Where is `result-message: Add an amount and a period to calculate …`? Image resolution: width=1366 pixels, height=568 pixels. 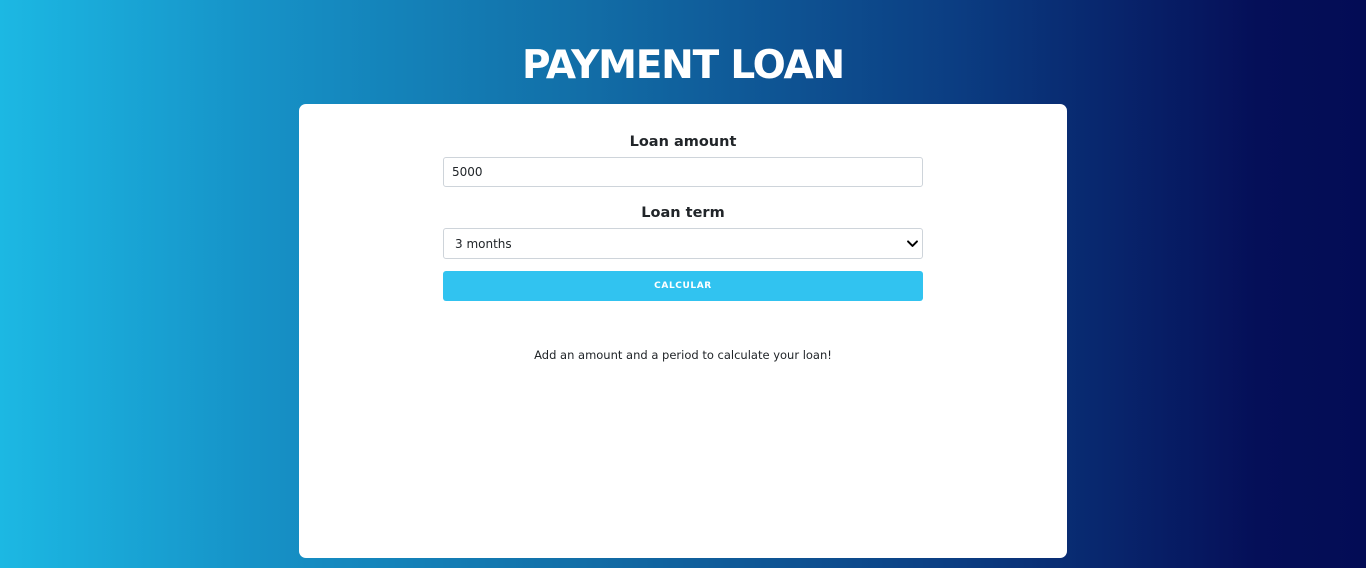
result-message: Add an amount and a period to calculate … is located at coordinates (683, 355).